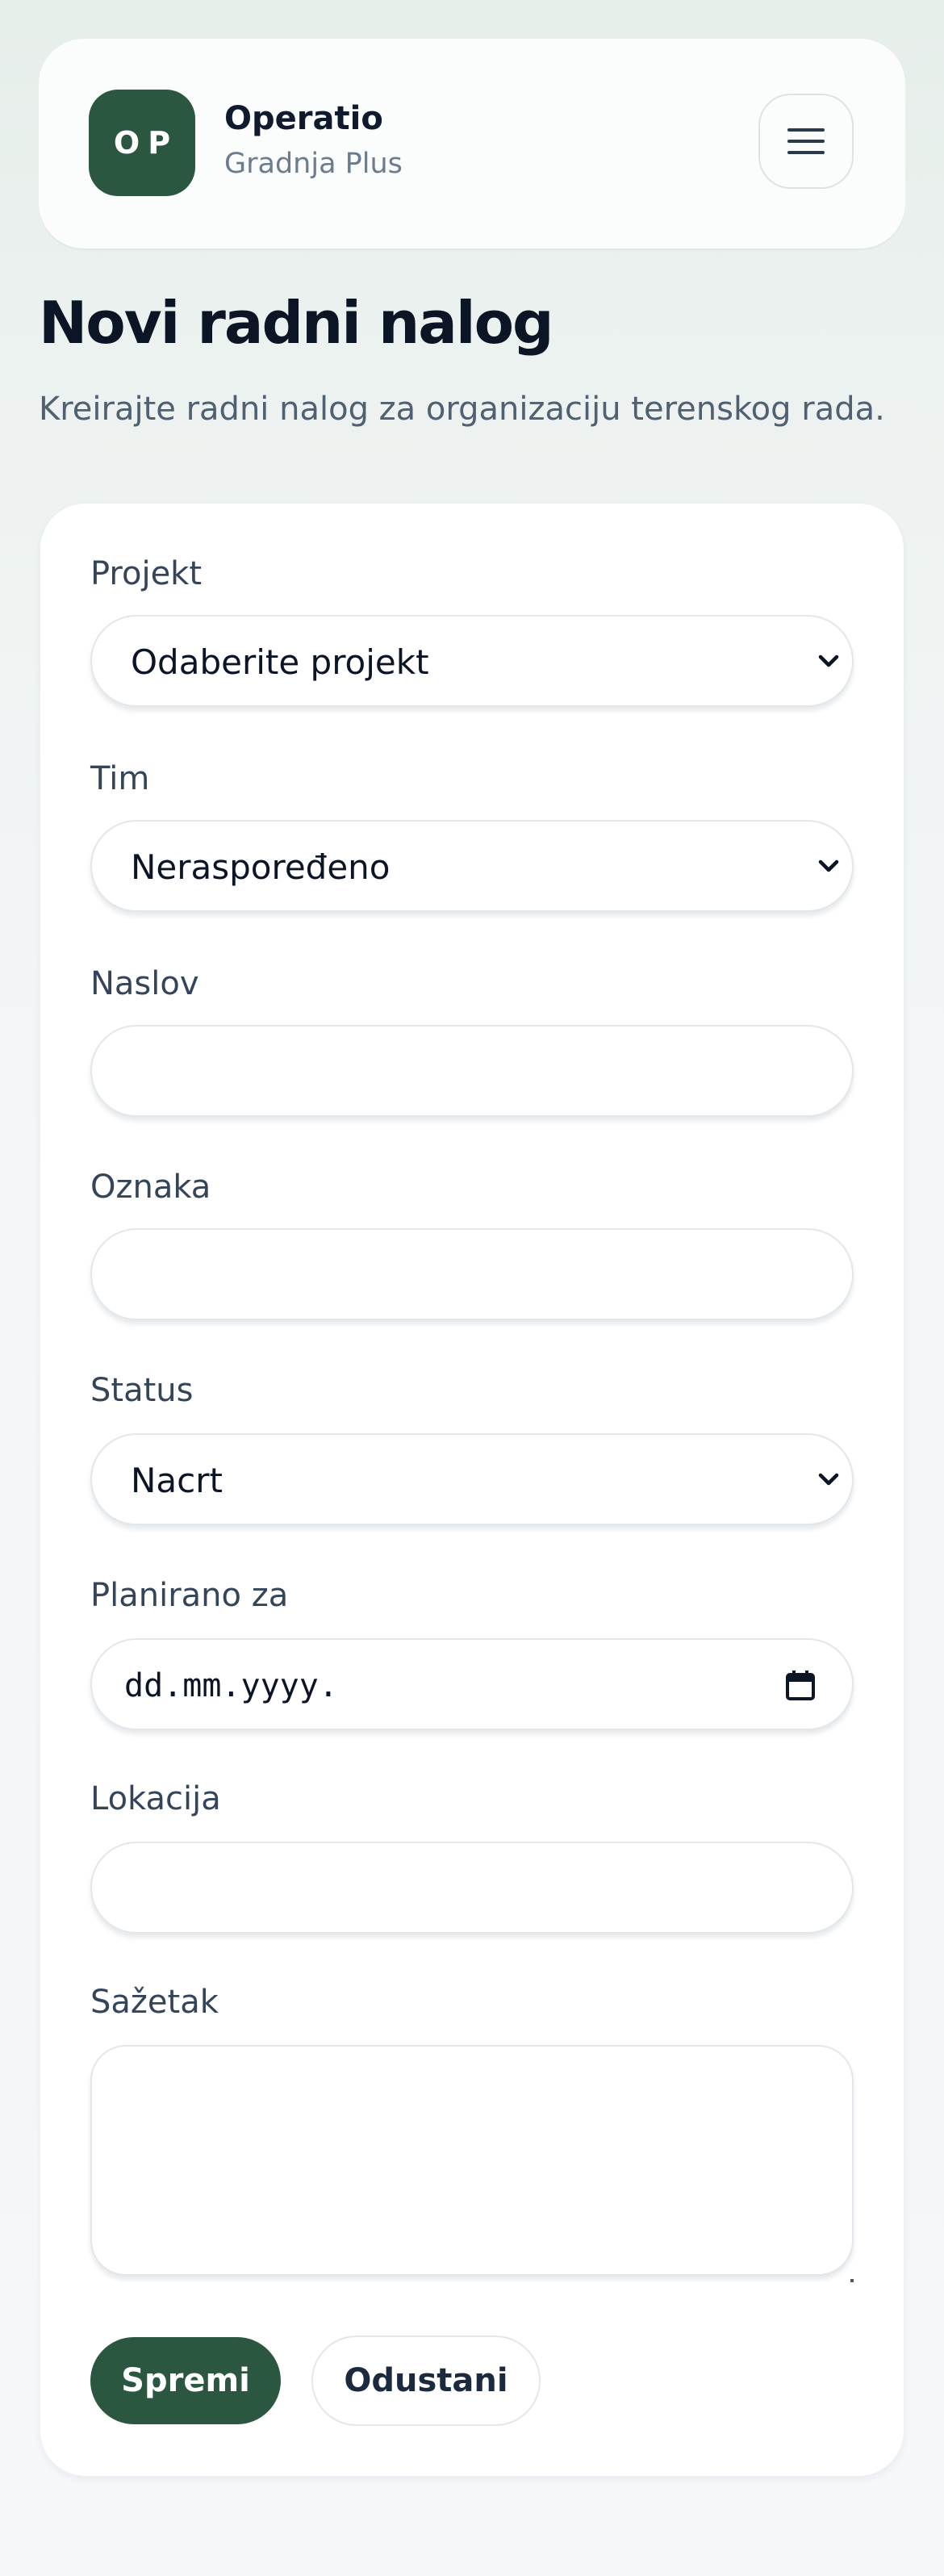  I want to click on planned-date-input: dd.mm.yyyy., so click(472, 1684).